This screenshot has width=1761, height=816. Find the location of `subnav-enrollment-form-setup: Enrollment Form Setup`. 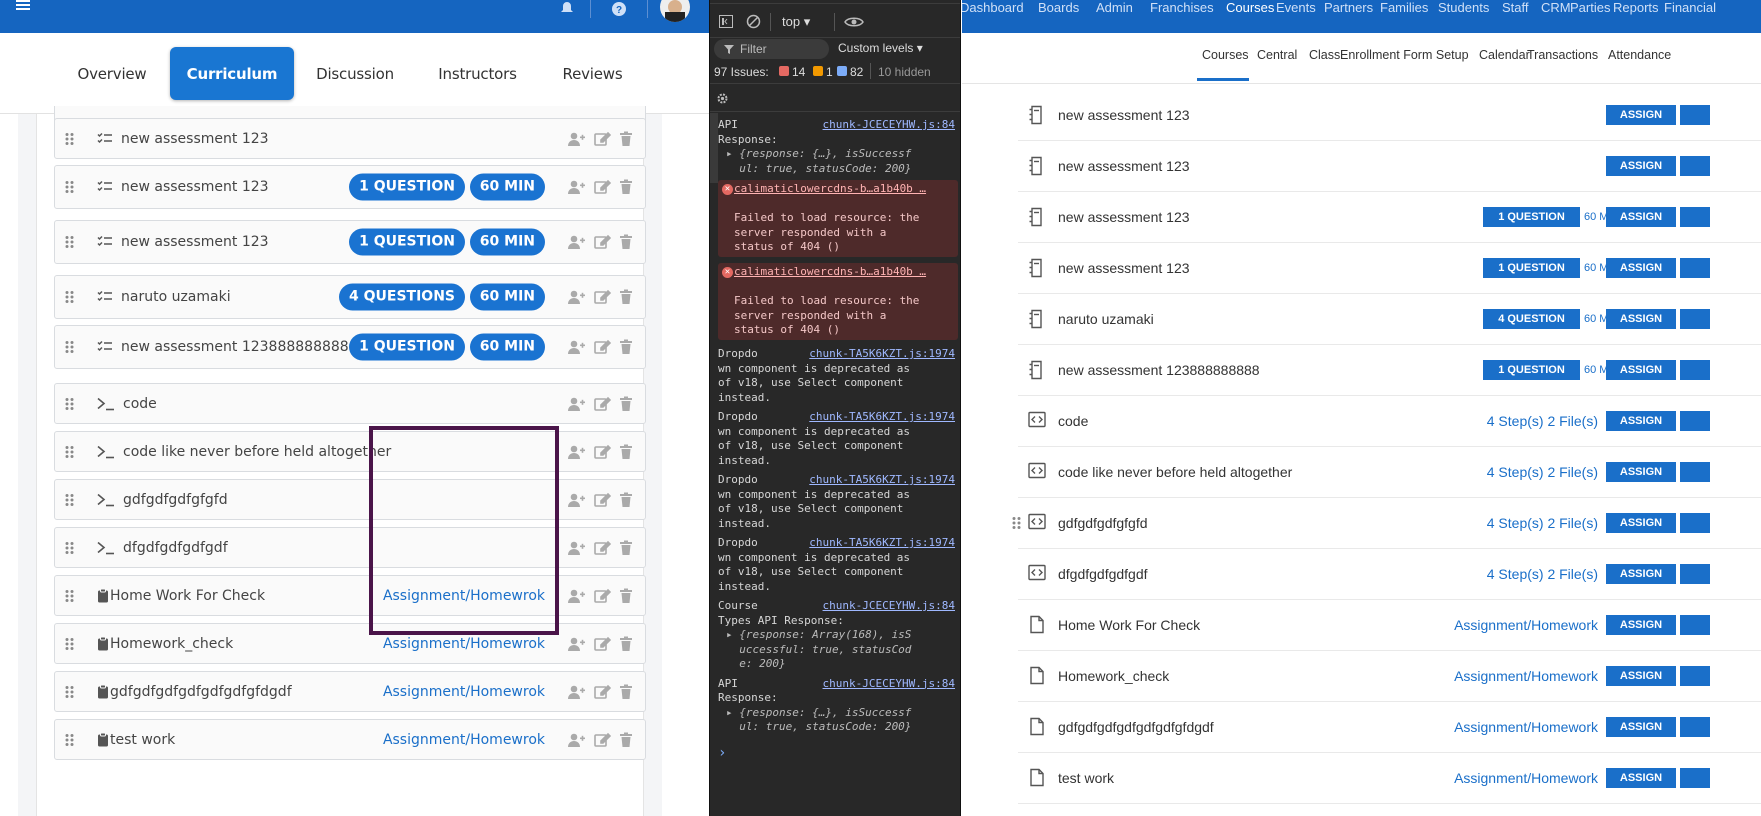

subnav-enrollment-form-setup: Enrollment Form Setup is located at coordinates (1404, 55).